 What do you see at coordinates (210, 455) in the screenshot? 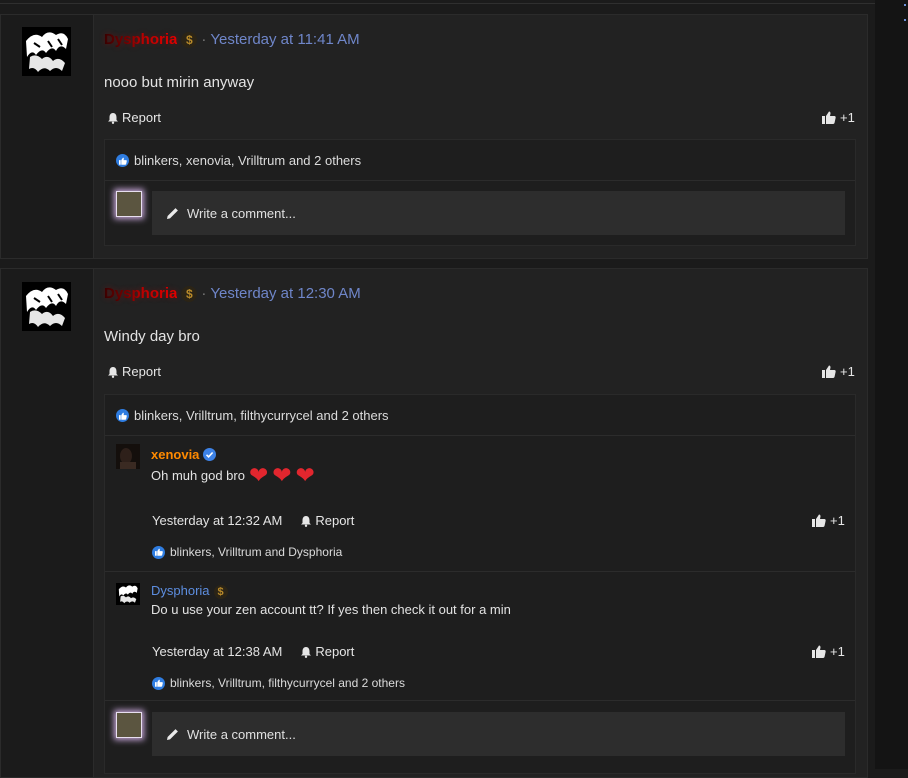
I see `verified-badge-icon` at bounding box center [210, 455].